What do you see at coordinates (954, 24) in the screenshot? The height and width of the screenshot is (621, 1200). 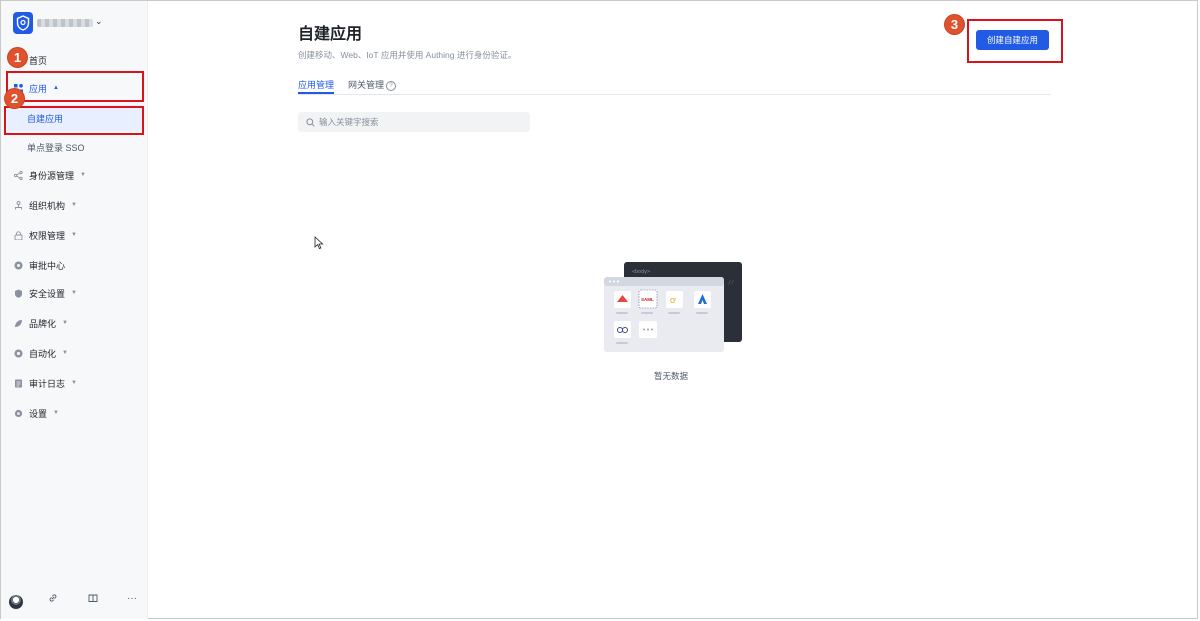 I see `annotation-badge-3: 3` at bounding box center [954, 24].